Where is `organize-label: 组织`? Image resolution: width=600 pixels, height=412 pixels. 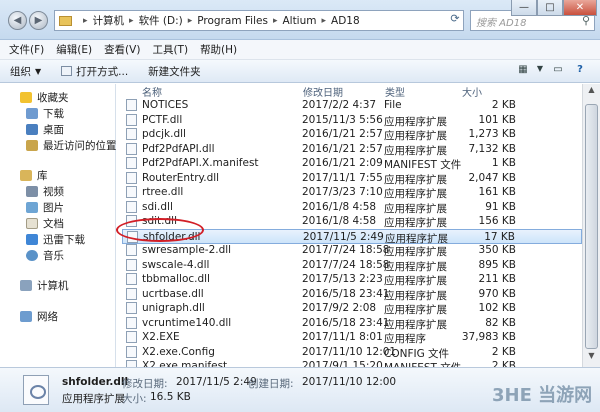 organize-label: 组织 is located at coordinates (20, 71).